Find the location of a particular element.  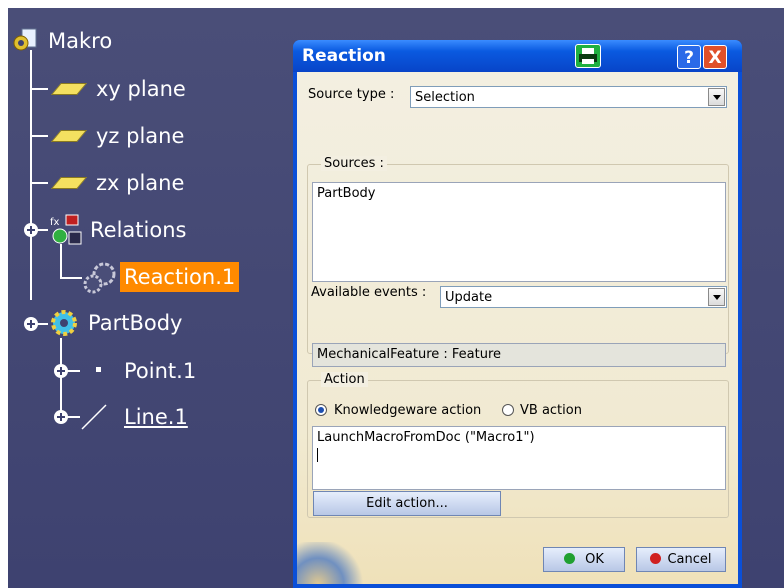

tree-item-partbody: PartBody is located at coordinates (116, 323).